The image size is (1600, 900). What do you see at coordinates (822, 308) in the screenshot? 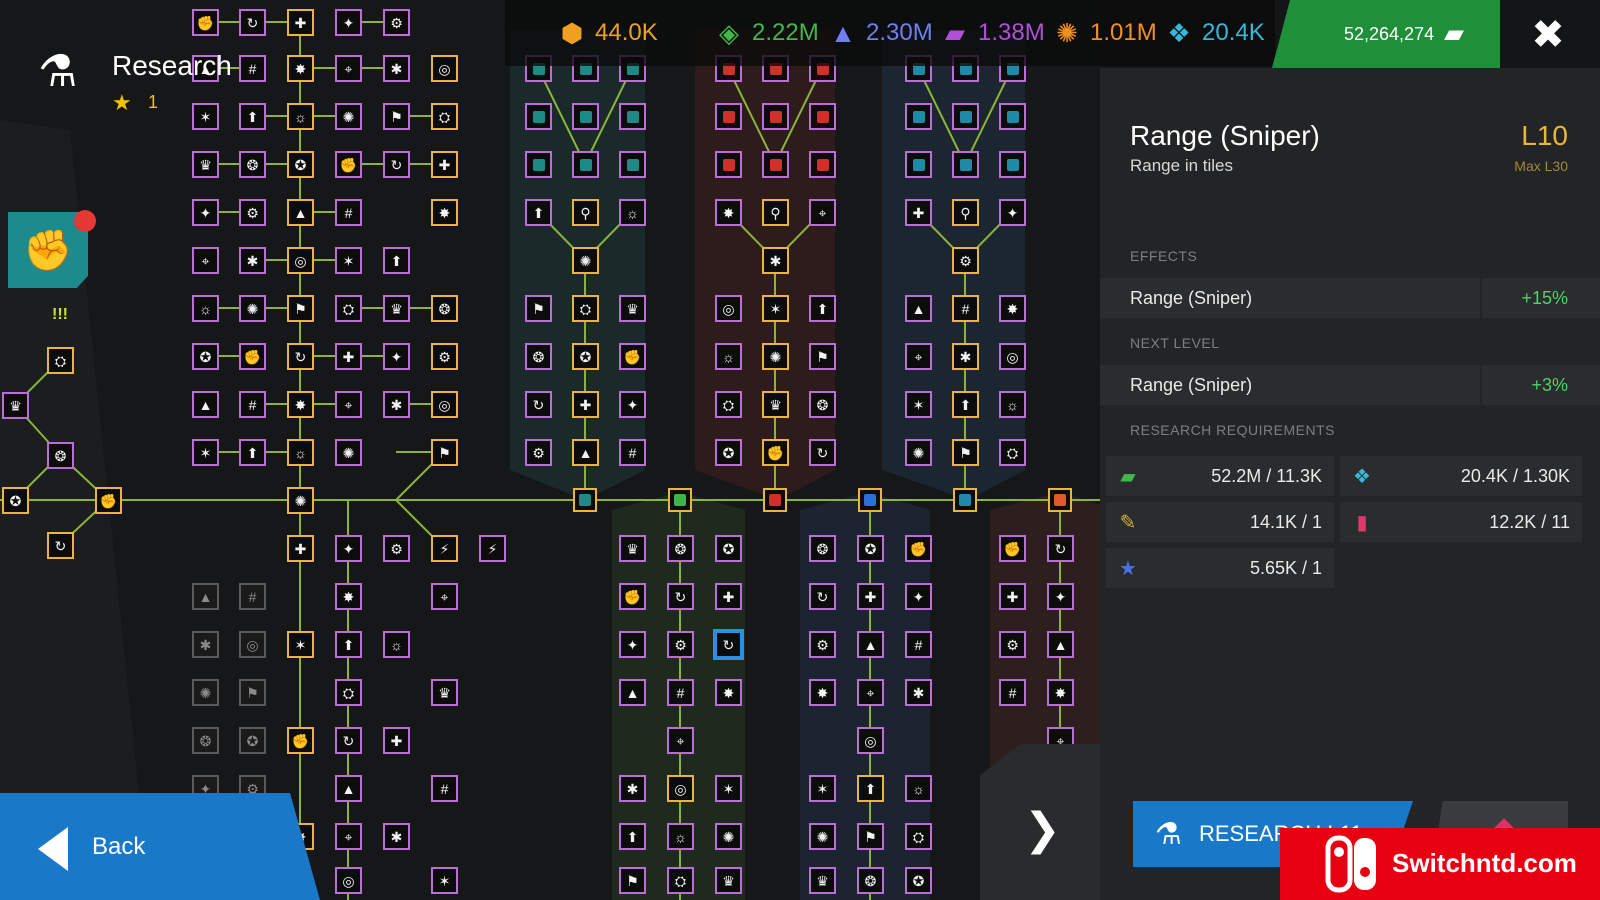
I see `research-node: ⬆` at bounding box center [822, 308].